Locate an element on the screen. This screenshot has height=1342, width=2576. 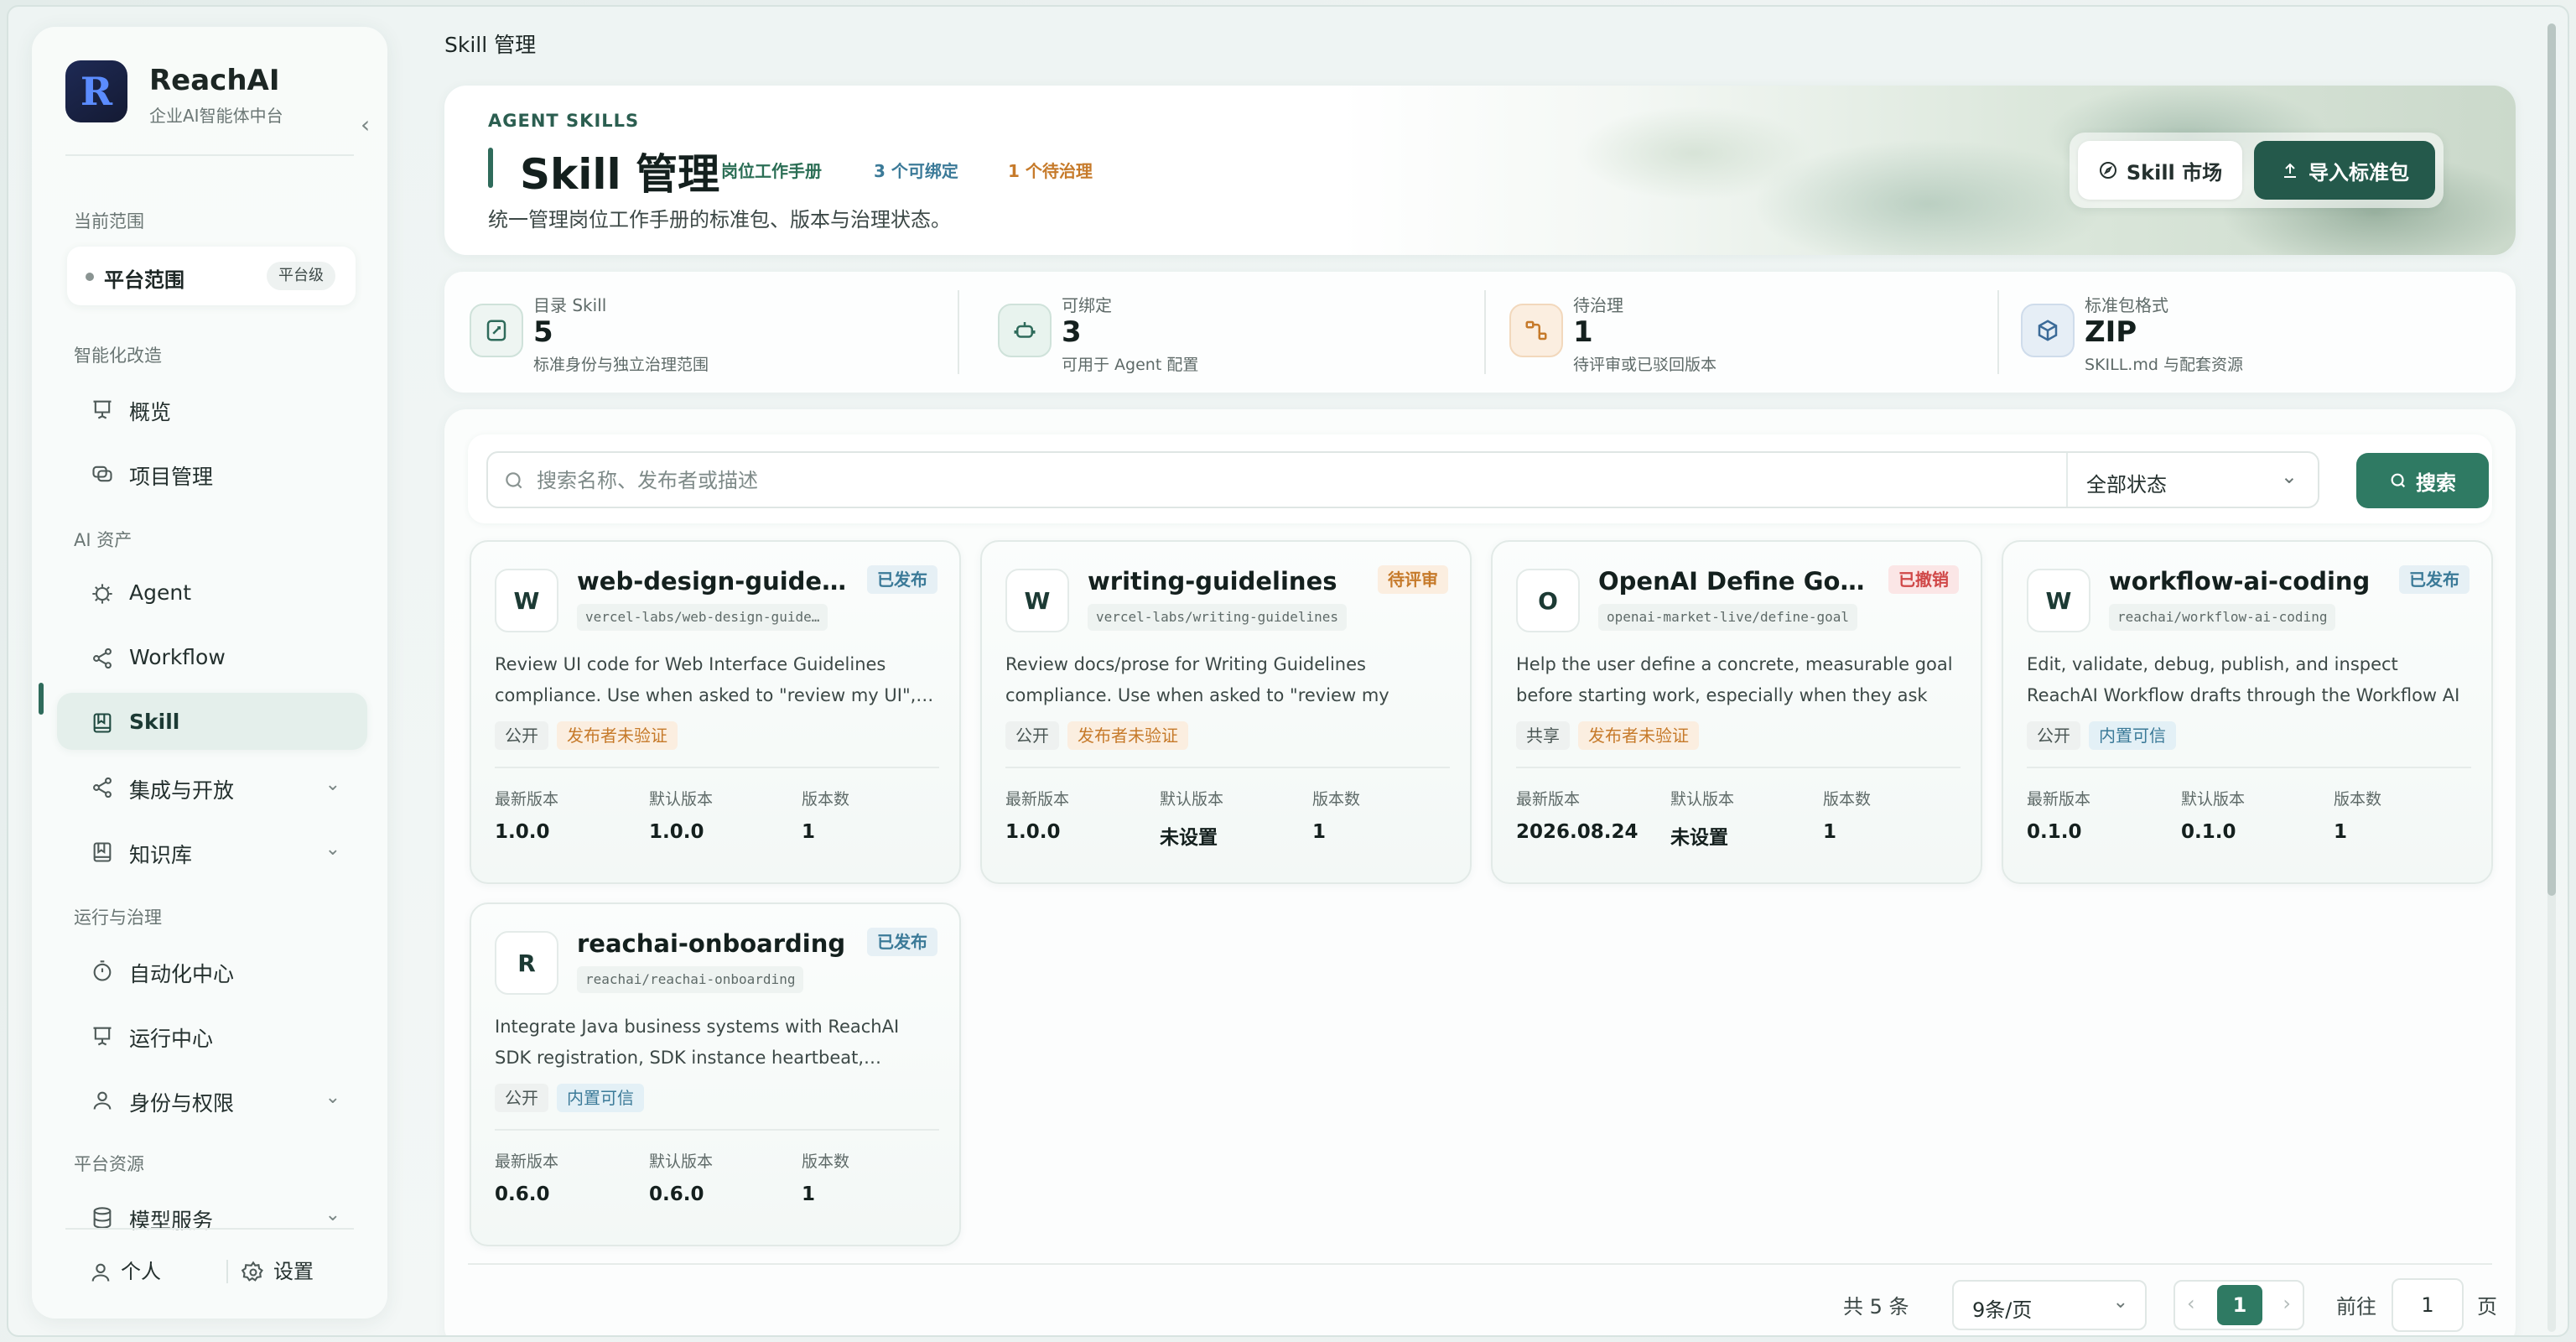
status-filter-select: 全部状态 ⌄ is located at coordinates (2192, 480).